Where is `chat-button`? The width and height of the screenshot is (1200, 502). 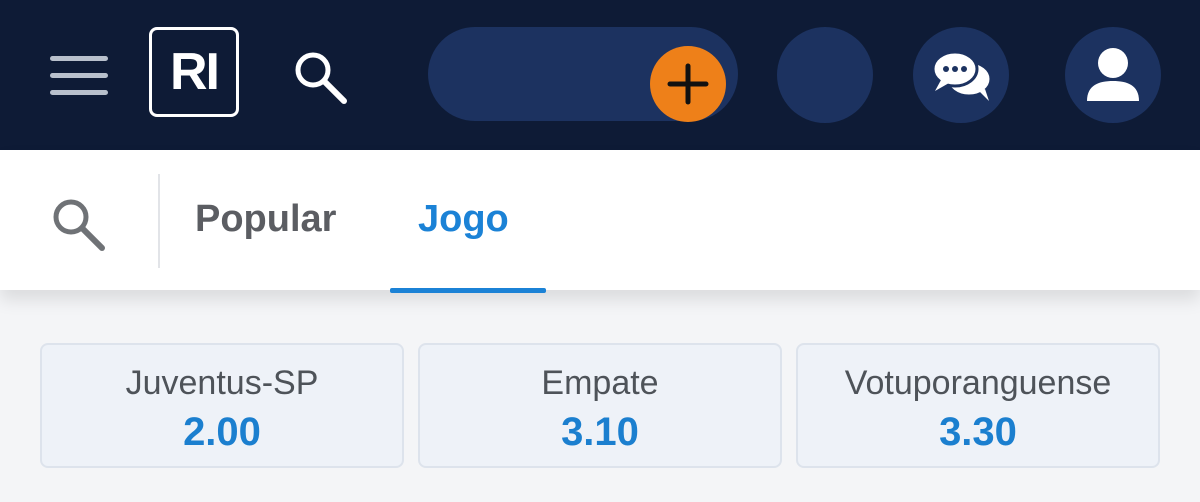 chat-button is located at coordinates (961, 75).